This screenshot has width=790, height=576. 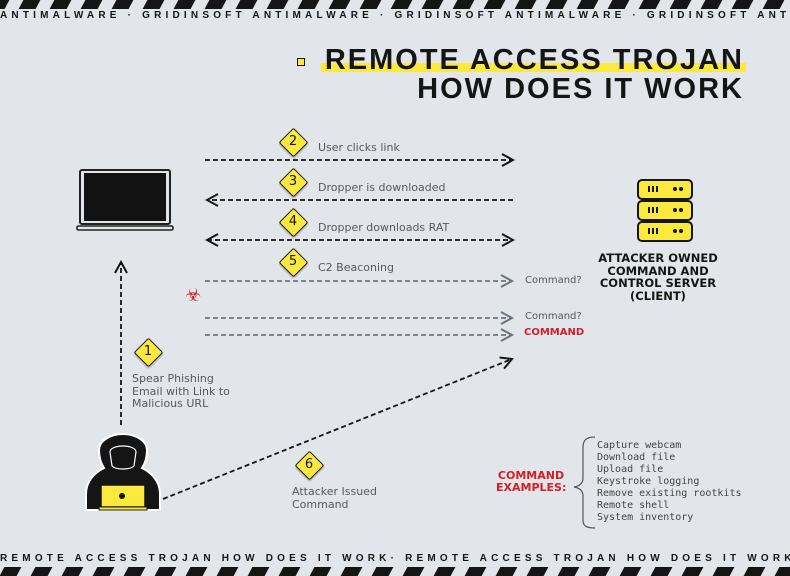 I want to click on command-example: Remote shell, so click(x=633, y=505).